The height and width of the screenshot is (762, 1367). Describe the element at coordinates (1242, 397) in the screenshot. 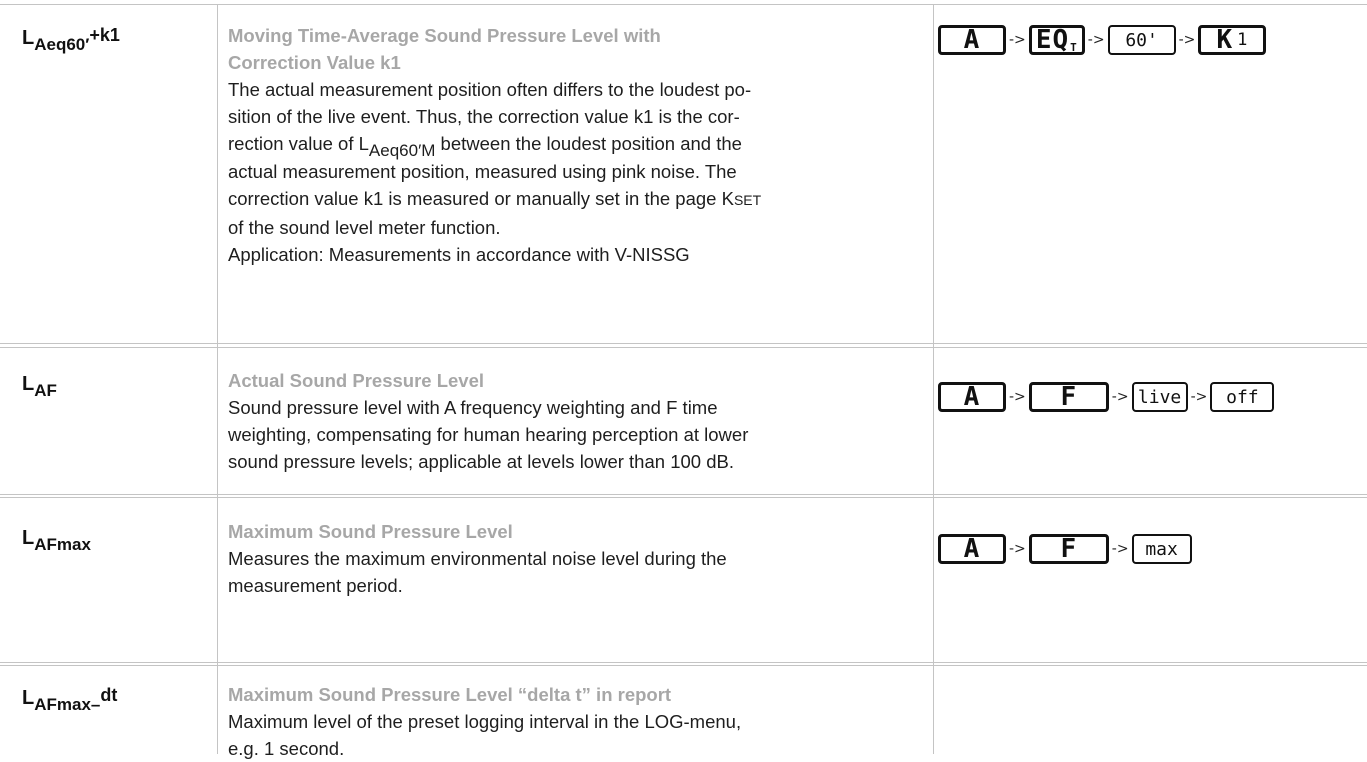

I see `lcd-off-icon: off` at that location.